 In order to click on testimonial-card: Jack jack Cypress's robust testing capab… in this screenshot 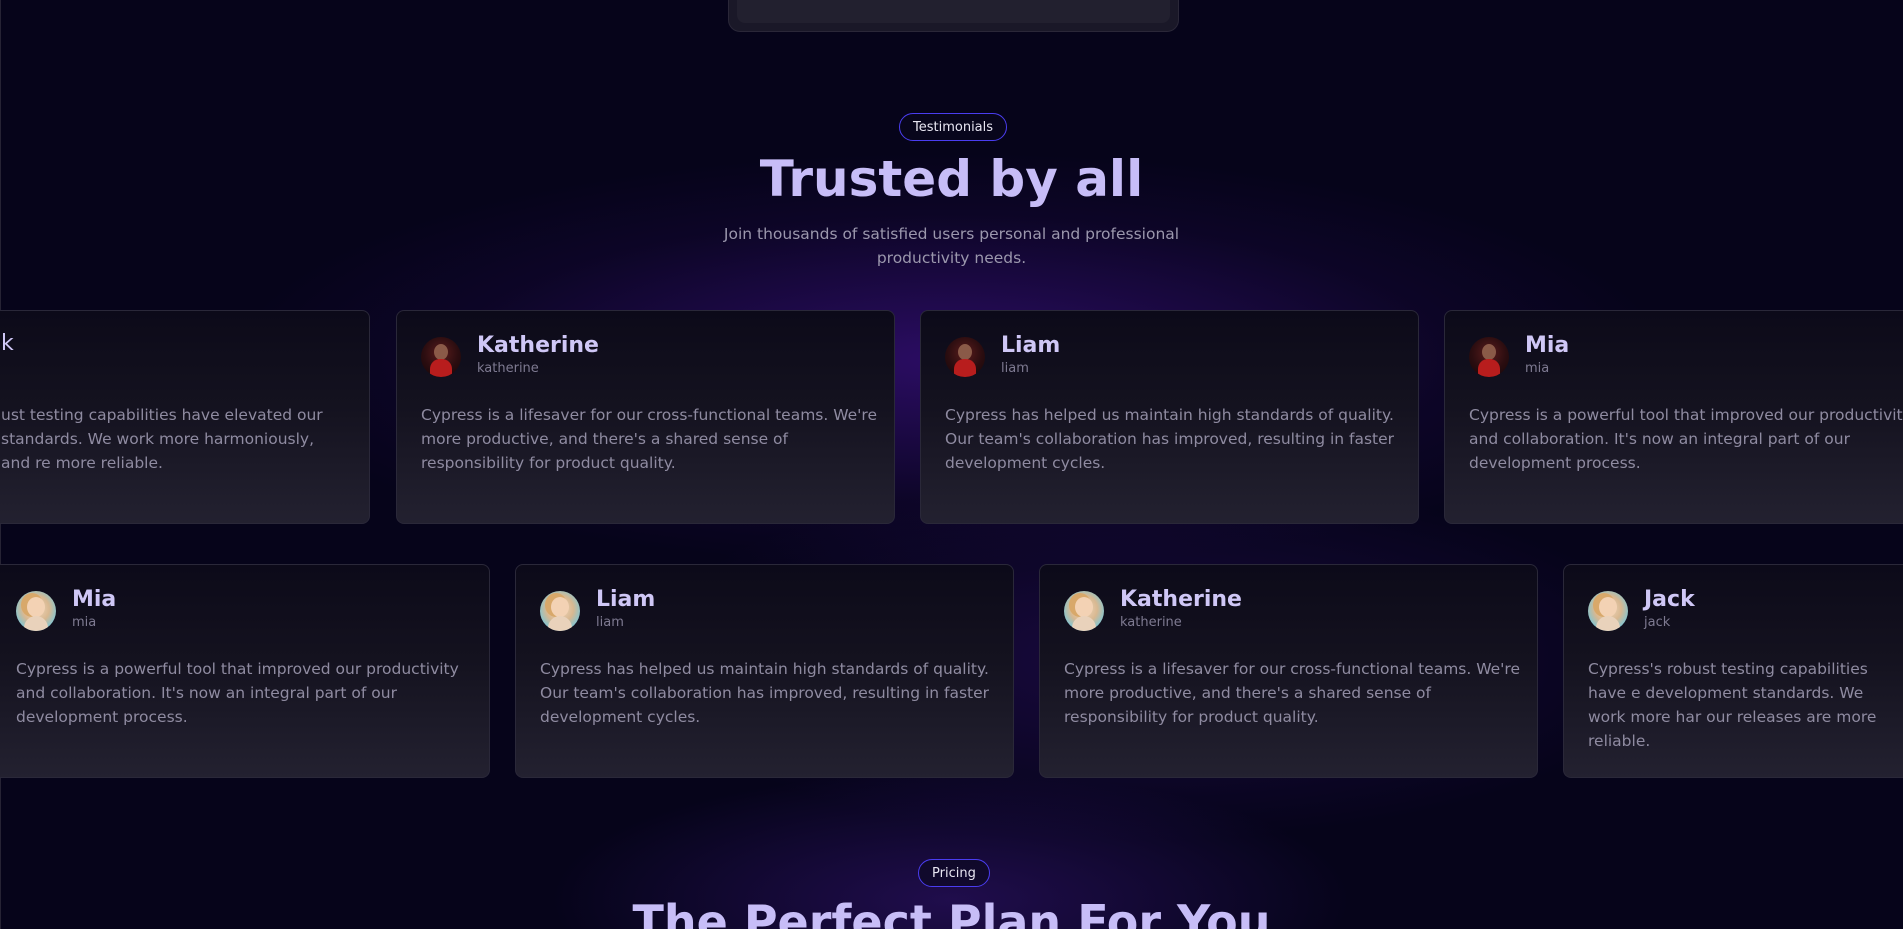, I will do `click(1733, 671)`.